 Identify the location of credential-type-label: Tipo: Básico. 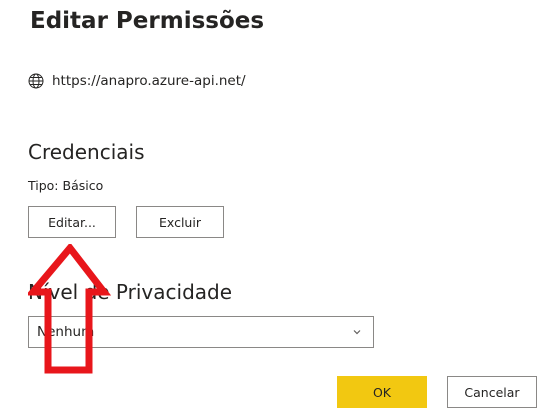
(66, 185).